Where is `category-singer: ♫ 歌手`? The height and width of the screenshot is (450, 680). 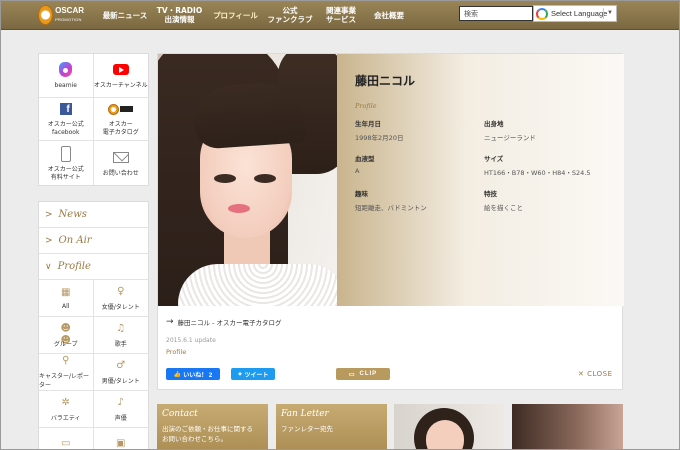
category-singer: ♫ 歌手 is located at coordinates (120, 335).